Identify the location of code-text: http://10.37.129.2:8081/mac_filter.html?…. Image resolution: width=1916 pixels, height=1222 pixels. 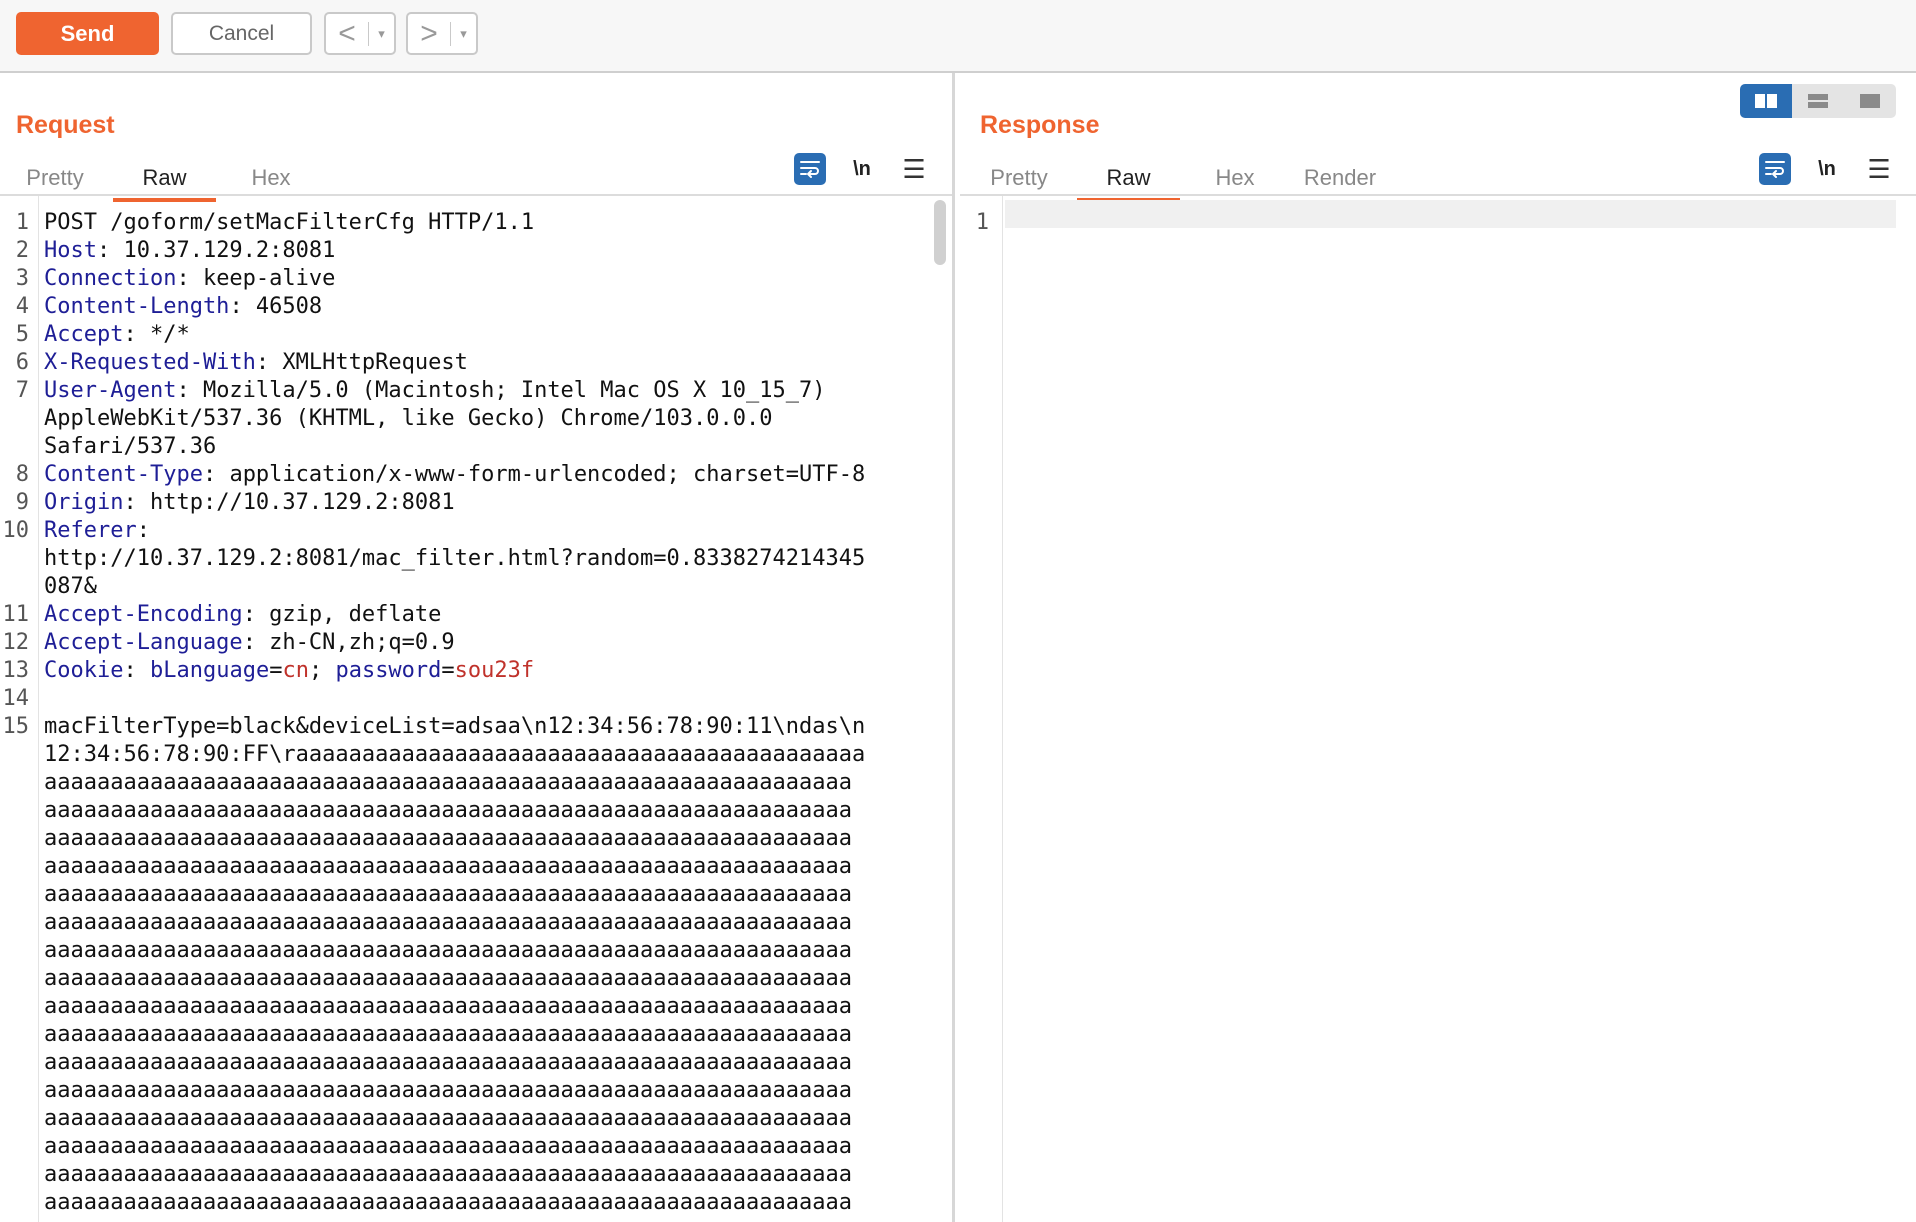
(447, 559).